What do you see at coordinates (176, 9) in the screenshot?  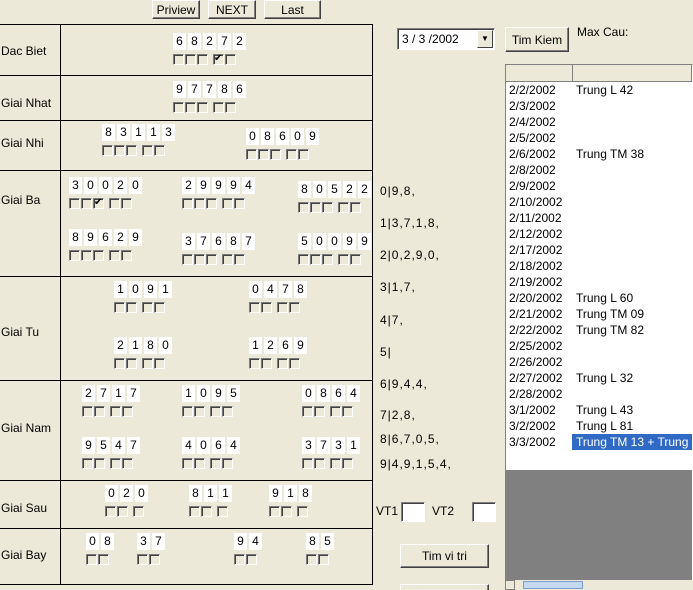 I see `preview-button: Priview` at bounding box center [176, 9].